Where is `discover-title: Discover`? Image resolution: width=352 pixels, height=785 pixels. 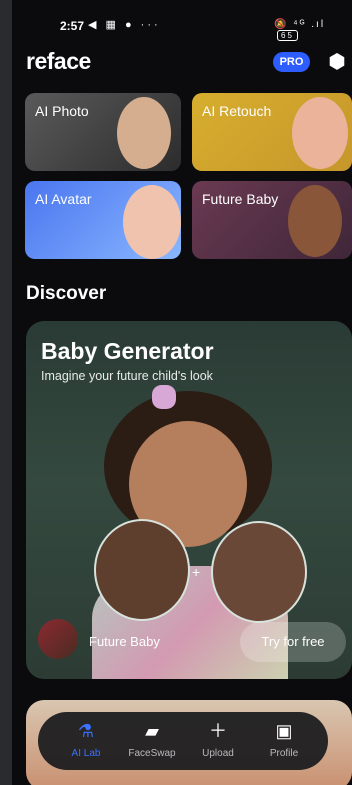 discover-title: Discover is located at coordinates (66, 293).